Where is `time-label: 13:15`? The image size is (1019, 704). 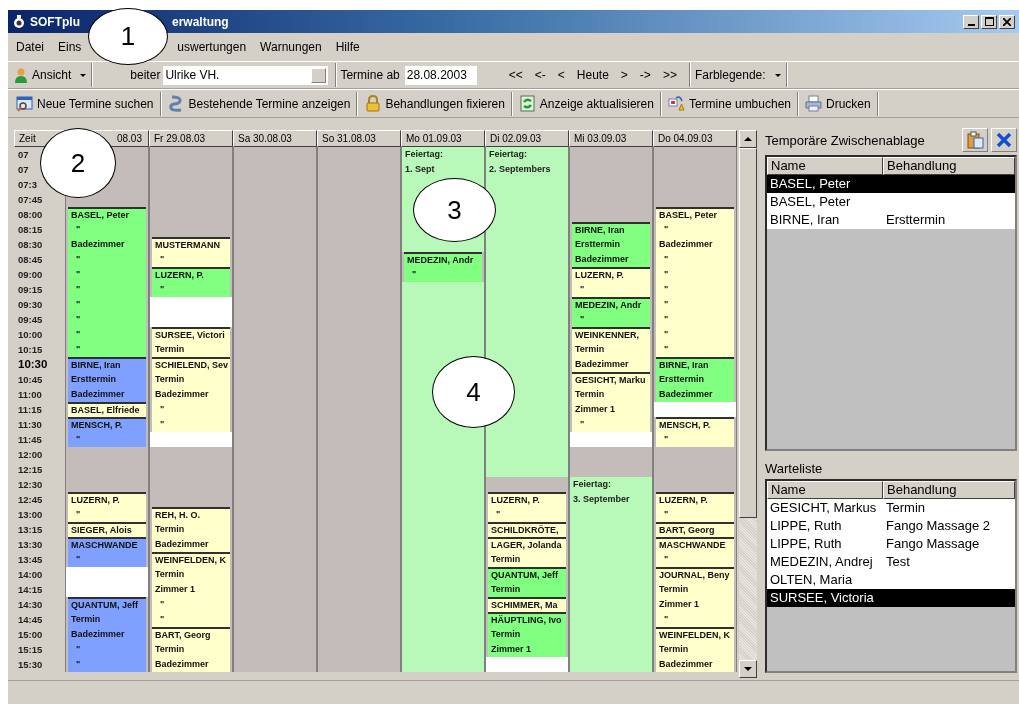
time-label: 13:15 is located at coordinates (30, 530).